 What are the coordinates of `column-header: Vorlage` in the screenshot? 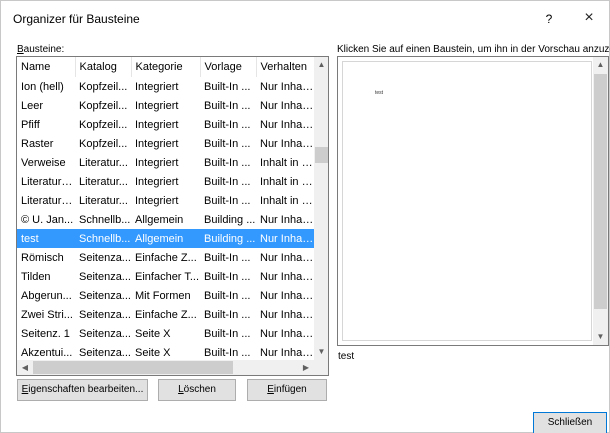 It's located at (228, 67).